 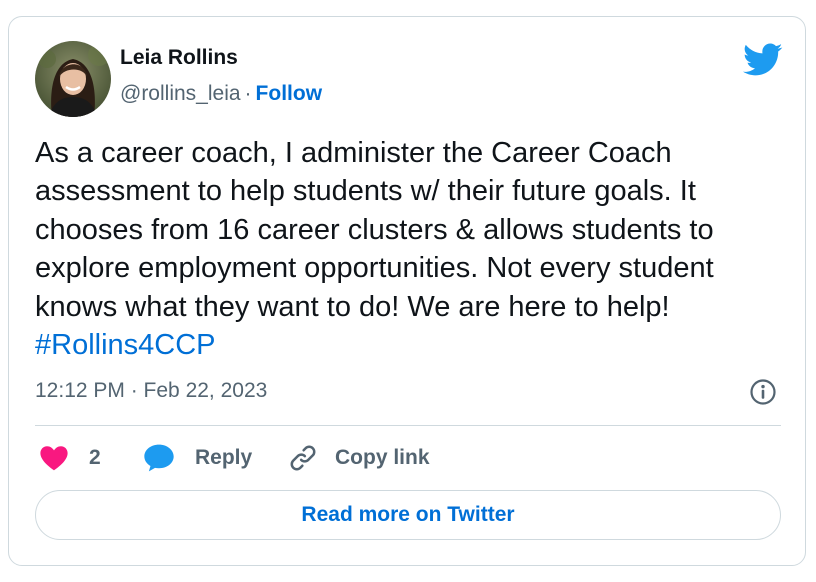 I want to click on like-button: 2, so click(x=70, y=458).